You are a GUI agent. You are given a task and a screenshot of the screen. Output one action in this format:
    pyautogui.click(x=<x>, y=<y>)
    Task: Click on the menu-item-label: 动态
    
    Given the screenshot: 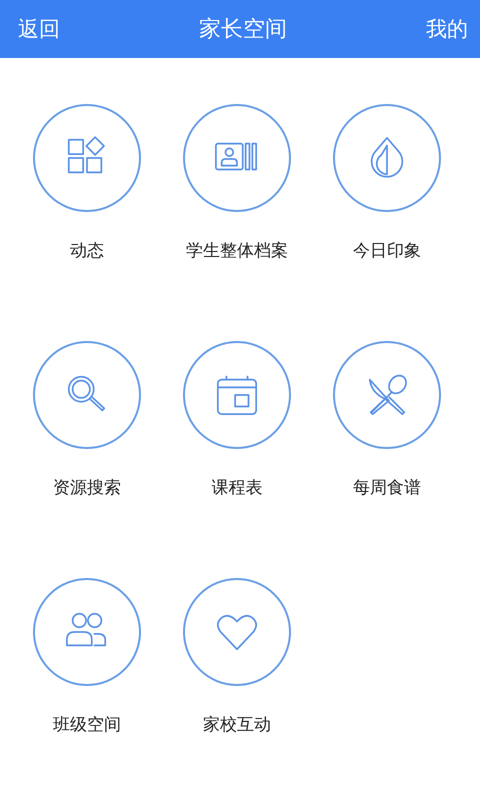 What is the action you would take?
    pyautogui.click(x=87, y=251)
    